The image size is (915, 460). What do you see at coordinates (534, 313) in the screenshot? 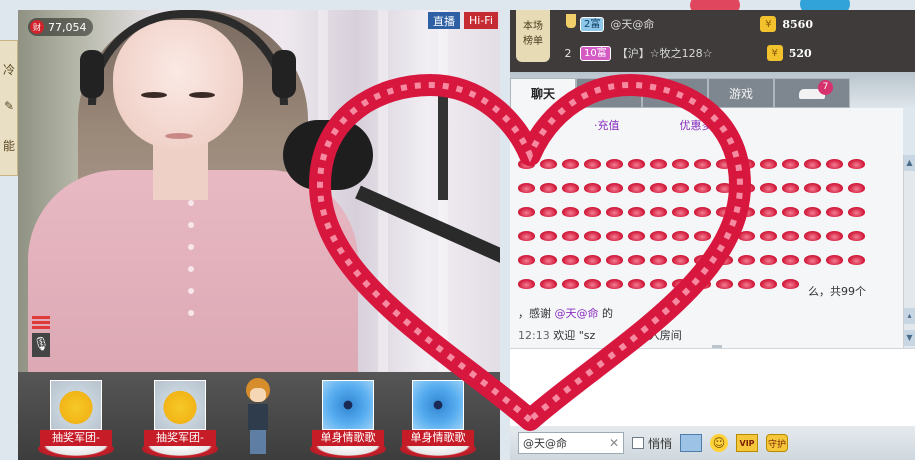
I see `thanks-prefix: ，感谢` at bounding box center [534, 313].